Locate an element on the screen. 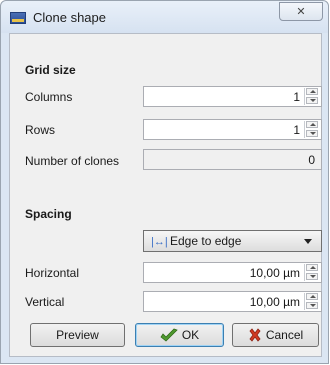  vertical-value: 10,00 µm is located at coordinates (274, 302).